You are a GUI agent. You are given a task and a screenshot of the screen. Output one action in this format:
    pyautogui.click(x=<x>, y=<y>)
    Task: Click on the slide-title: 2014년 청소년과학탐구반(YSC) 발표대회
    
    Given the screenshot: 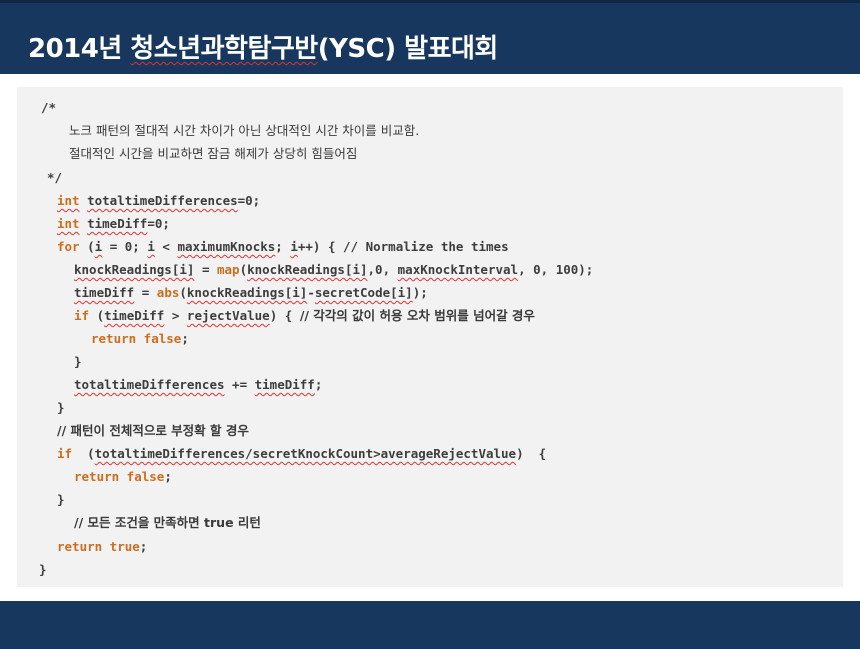 What is the action you would take?
    pyautogui.click(x=263, y=46)
    